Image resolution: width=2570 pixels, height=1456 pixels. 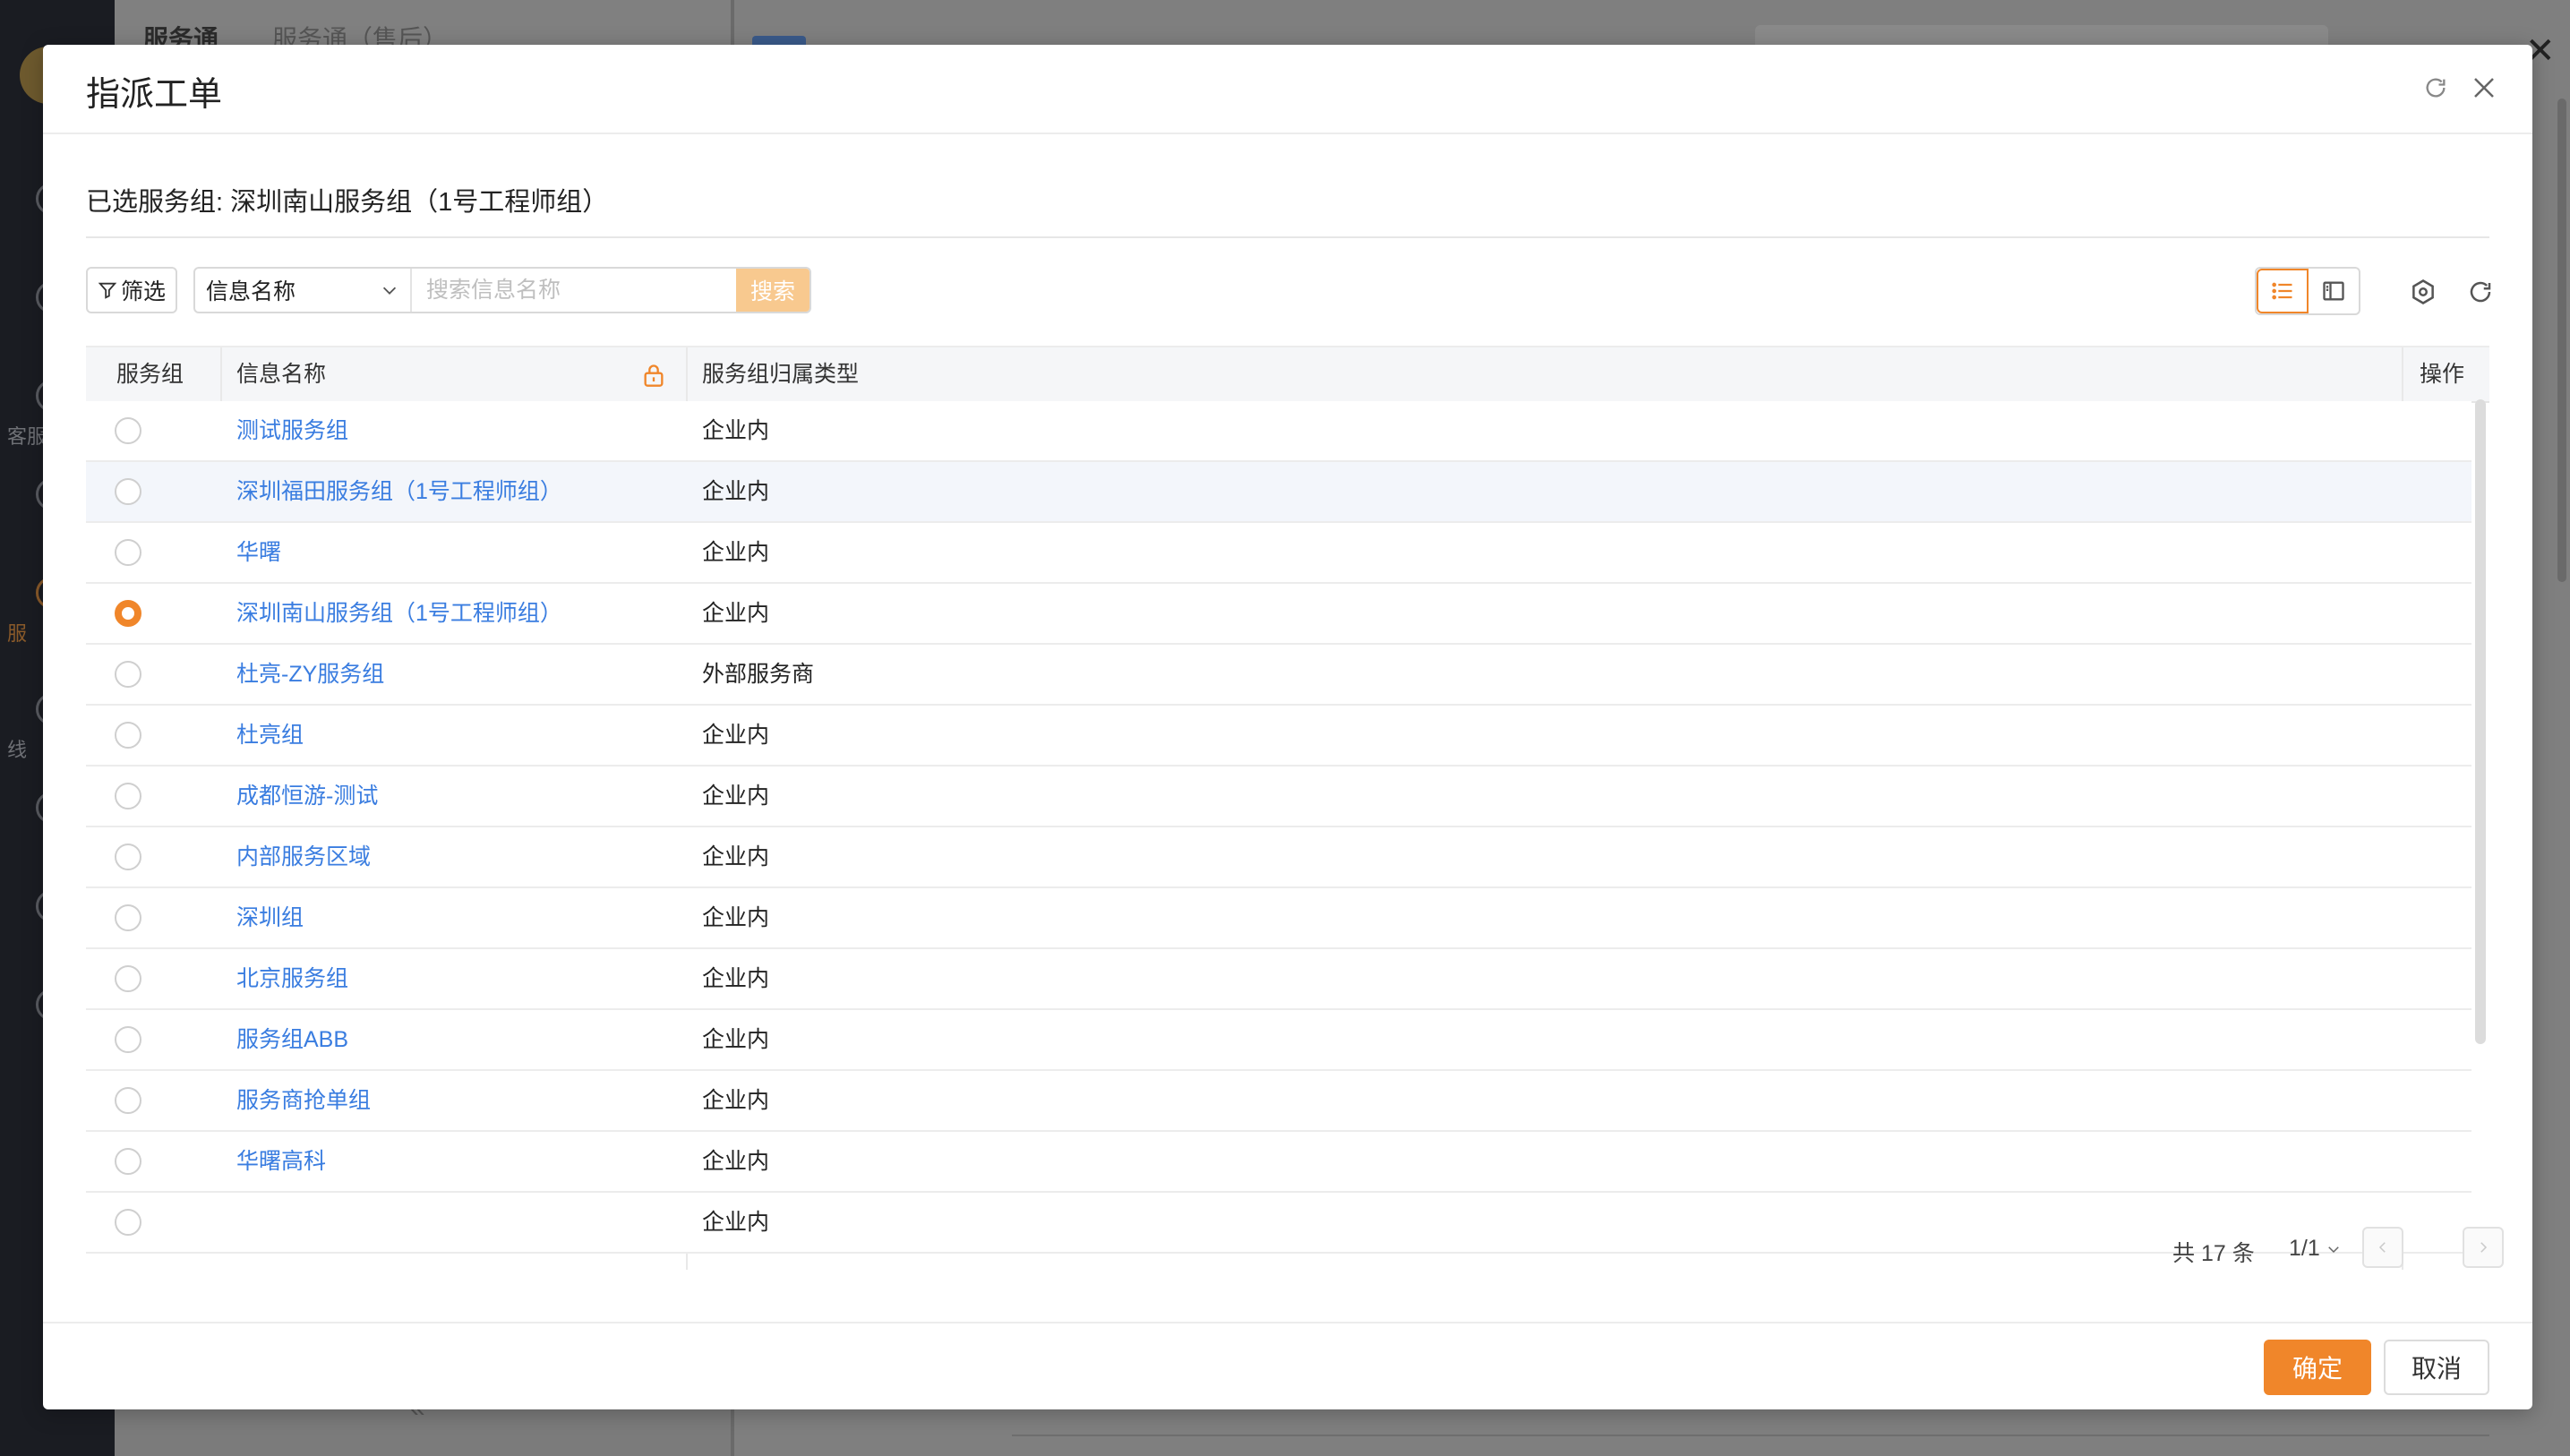 What do you see at coordinates (281, 374) in the screenshot?
I see `column-header-name: 信息名称` at bounding box center [281, 374].